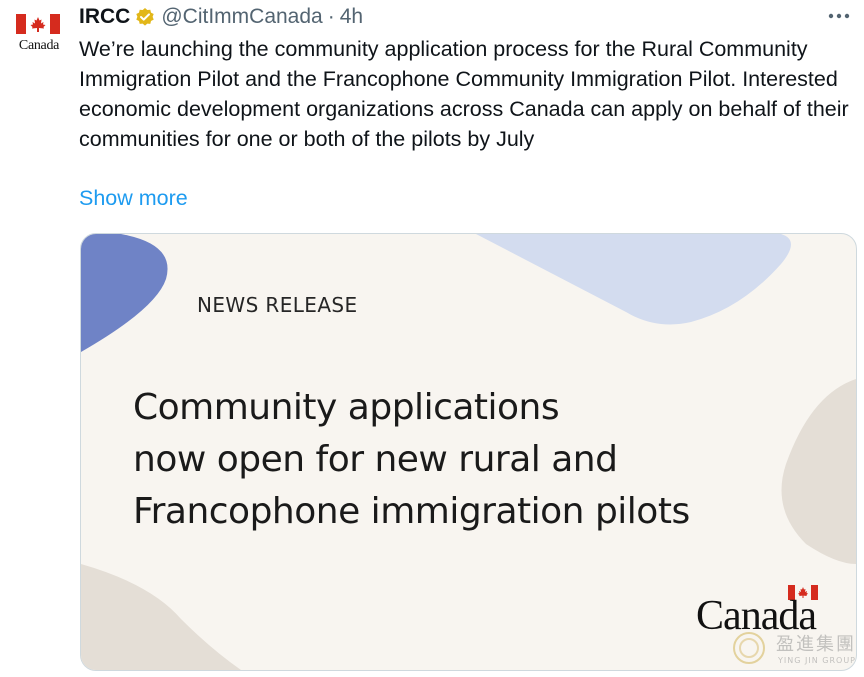 The height and width of the screenshot is (677, 864). I want to click on lightblue-triangle-shape, so click(633, 279).